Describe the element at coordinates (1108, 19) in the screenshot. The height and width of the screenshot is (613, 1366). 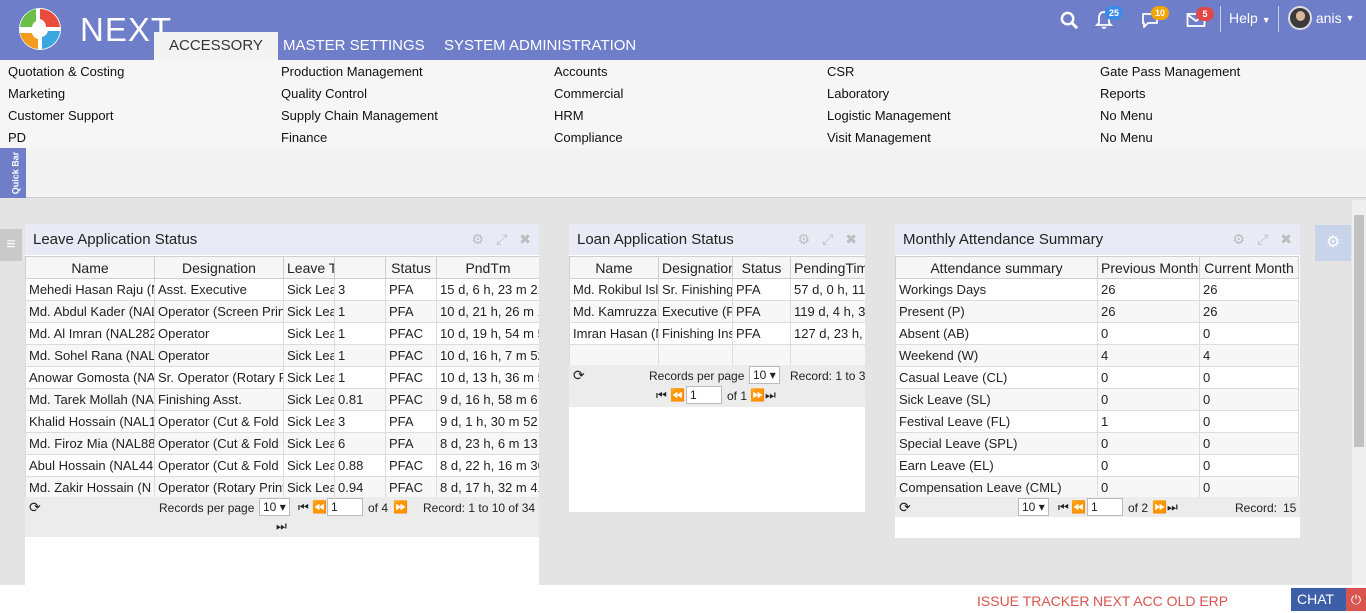
I see `notifications-bell-icon: 25` at that location.